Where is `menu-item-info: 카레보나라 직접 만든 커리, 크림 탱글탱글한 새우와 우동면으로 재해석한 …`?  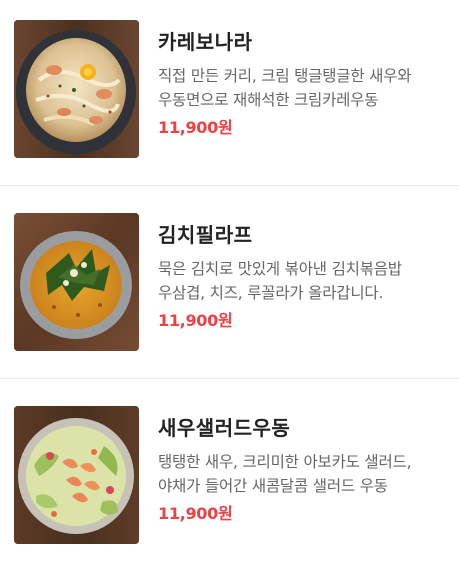
menu-item-info: 카레보나라 직접 만든 커리, 크림 탱글탱글한 새우와 우동면으로 재해석한 … is located at coordinates (305, 83).